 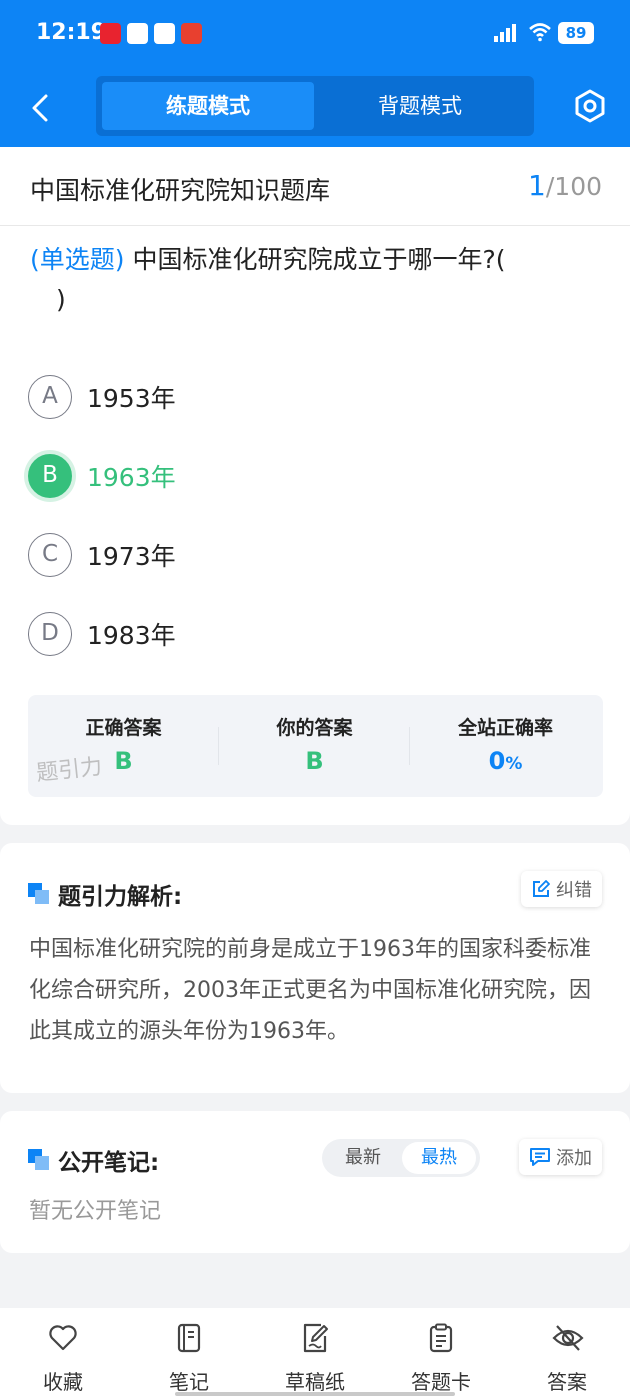 What do you see at coordinates (505, 728) in the screenshot?
I see `stat-label: 全站正确率` at bounding box center [505, 728].